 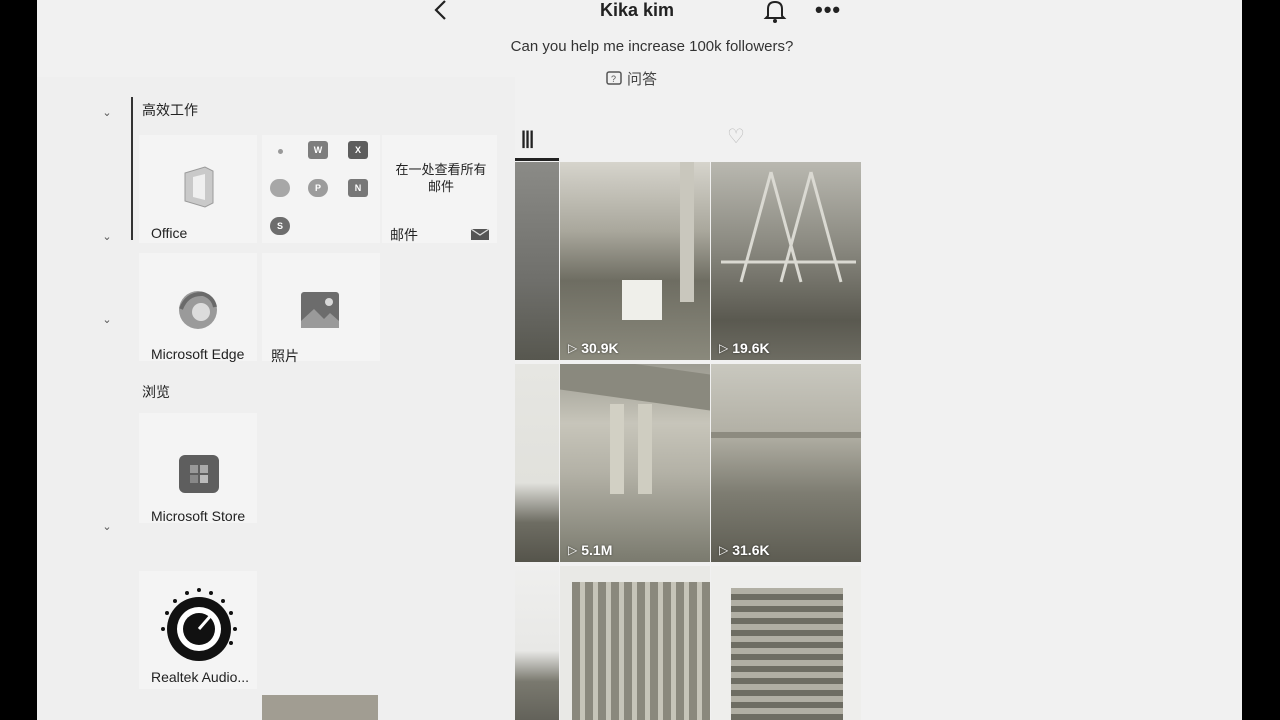 I want to click on store-tile: Microsoft Store, so click(x=198, y=468).